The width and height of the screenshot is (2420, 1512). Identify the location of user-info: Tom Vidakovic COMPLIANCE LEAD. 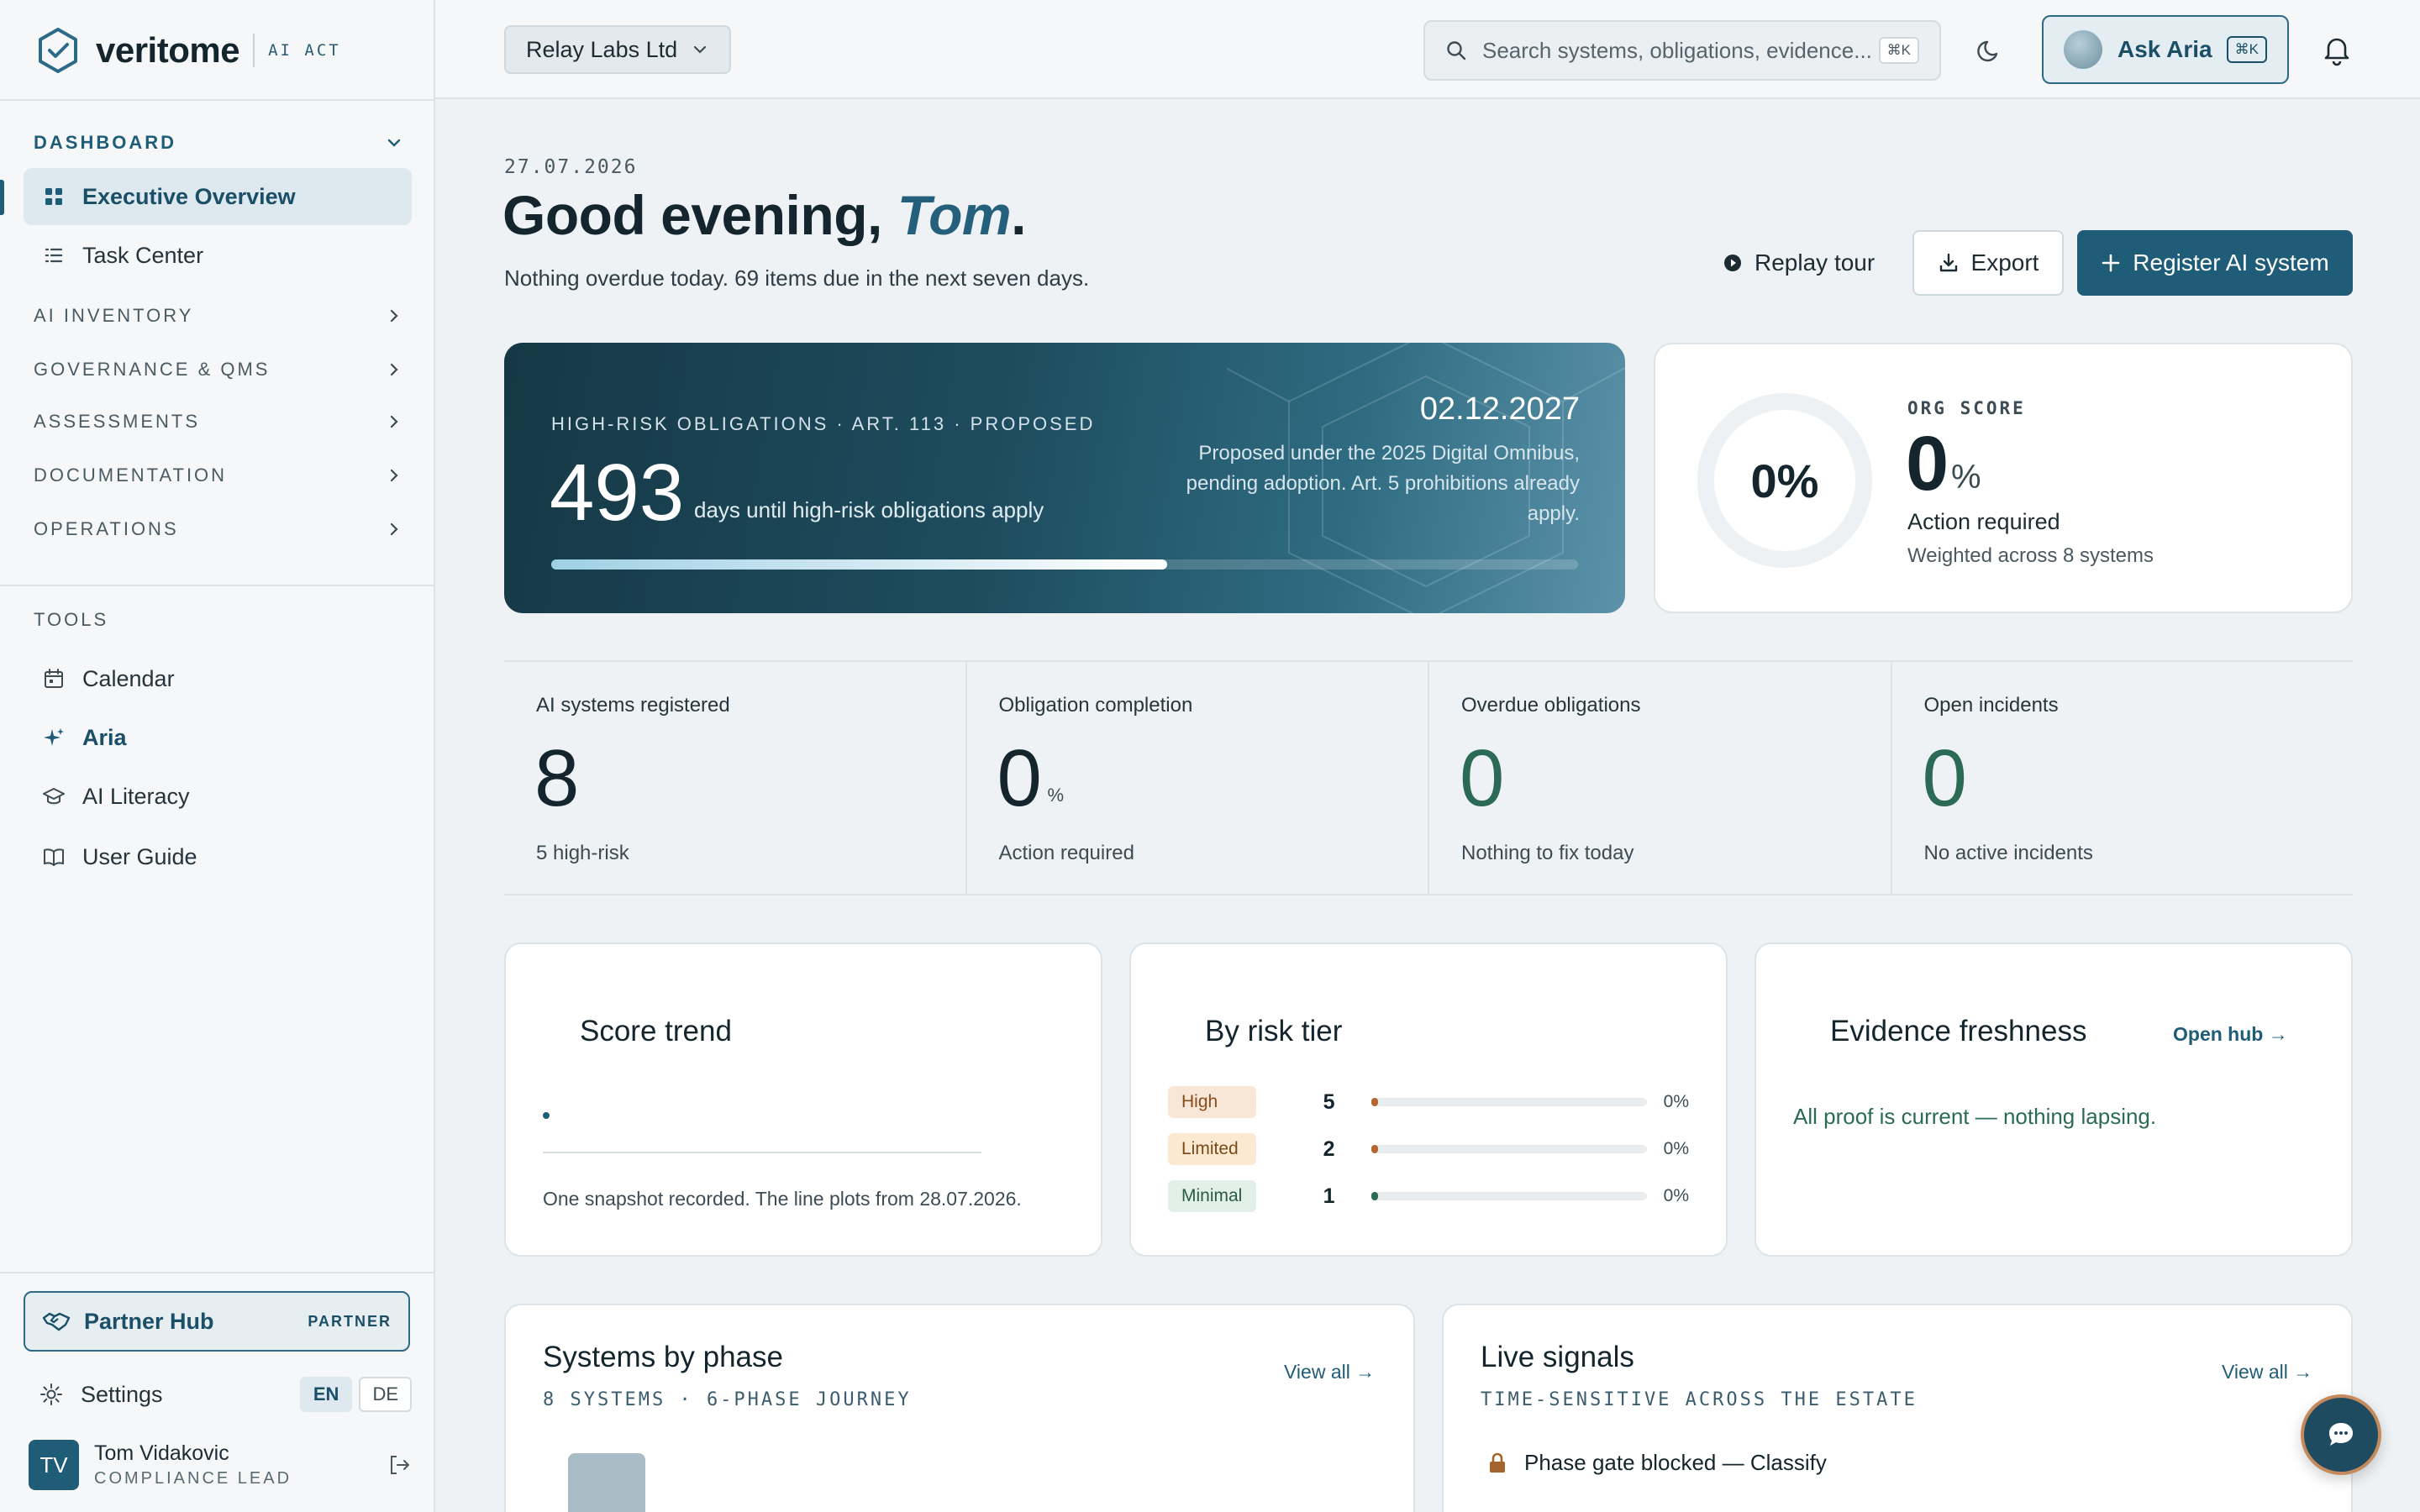
(240, 1464).